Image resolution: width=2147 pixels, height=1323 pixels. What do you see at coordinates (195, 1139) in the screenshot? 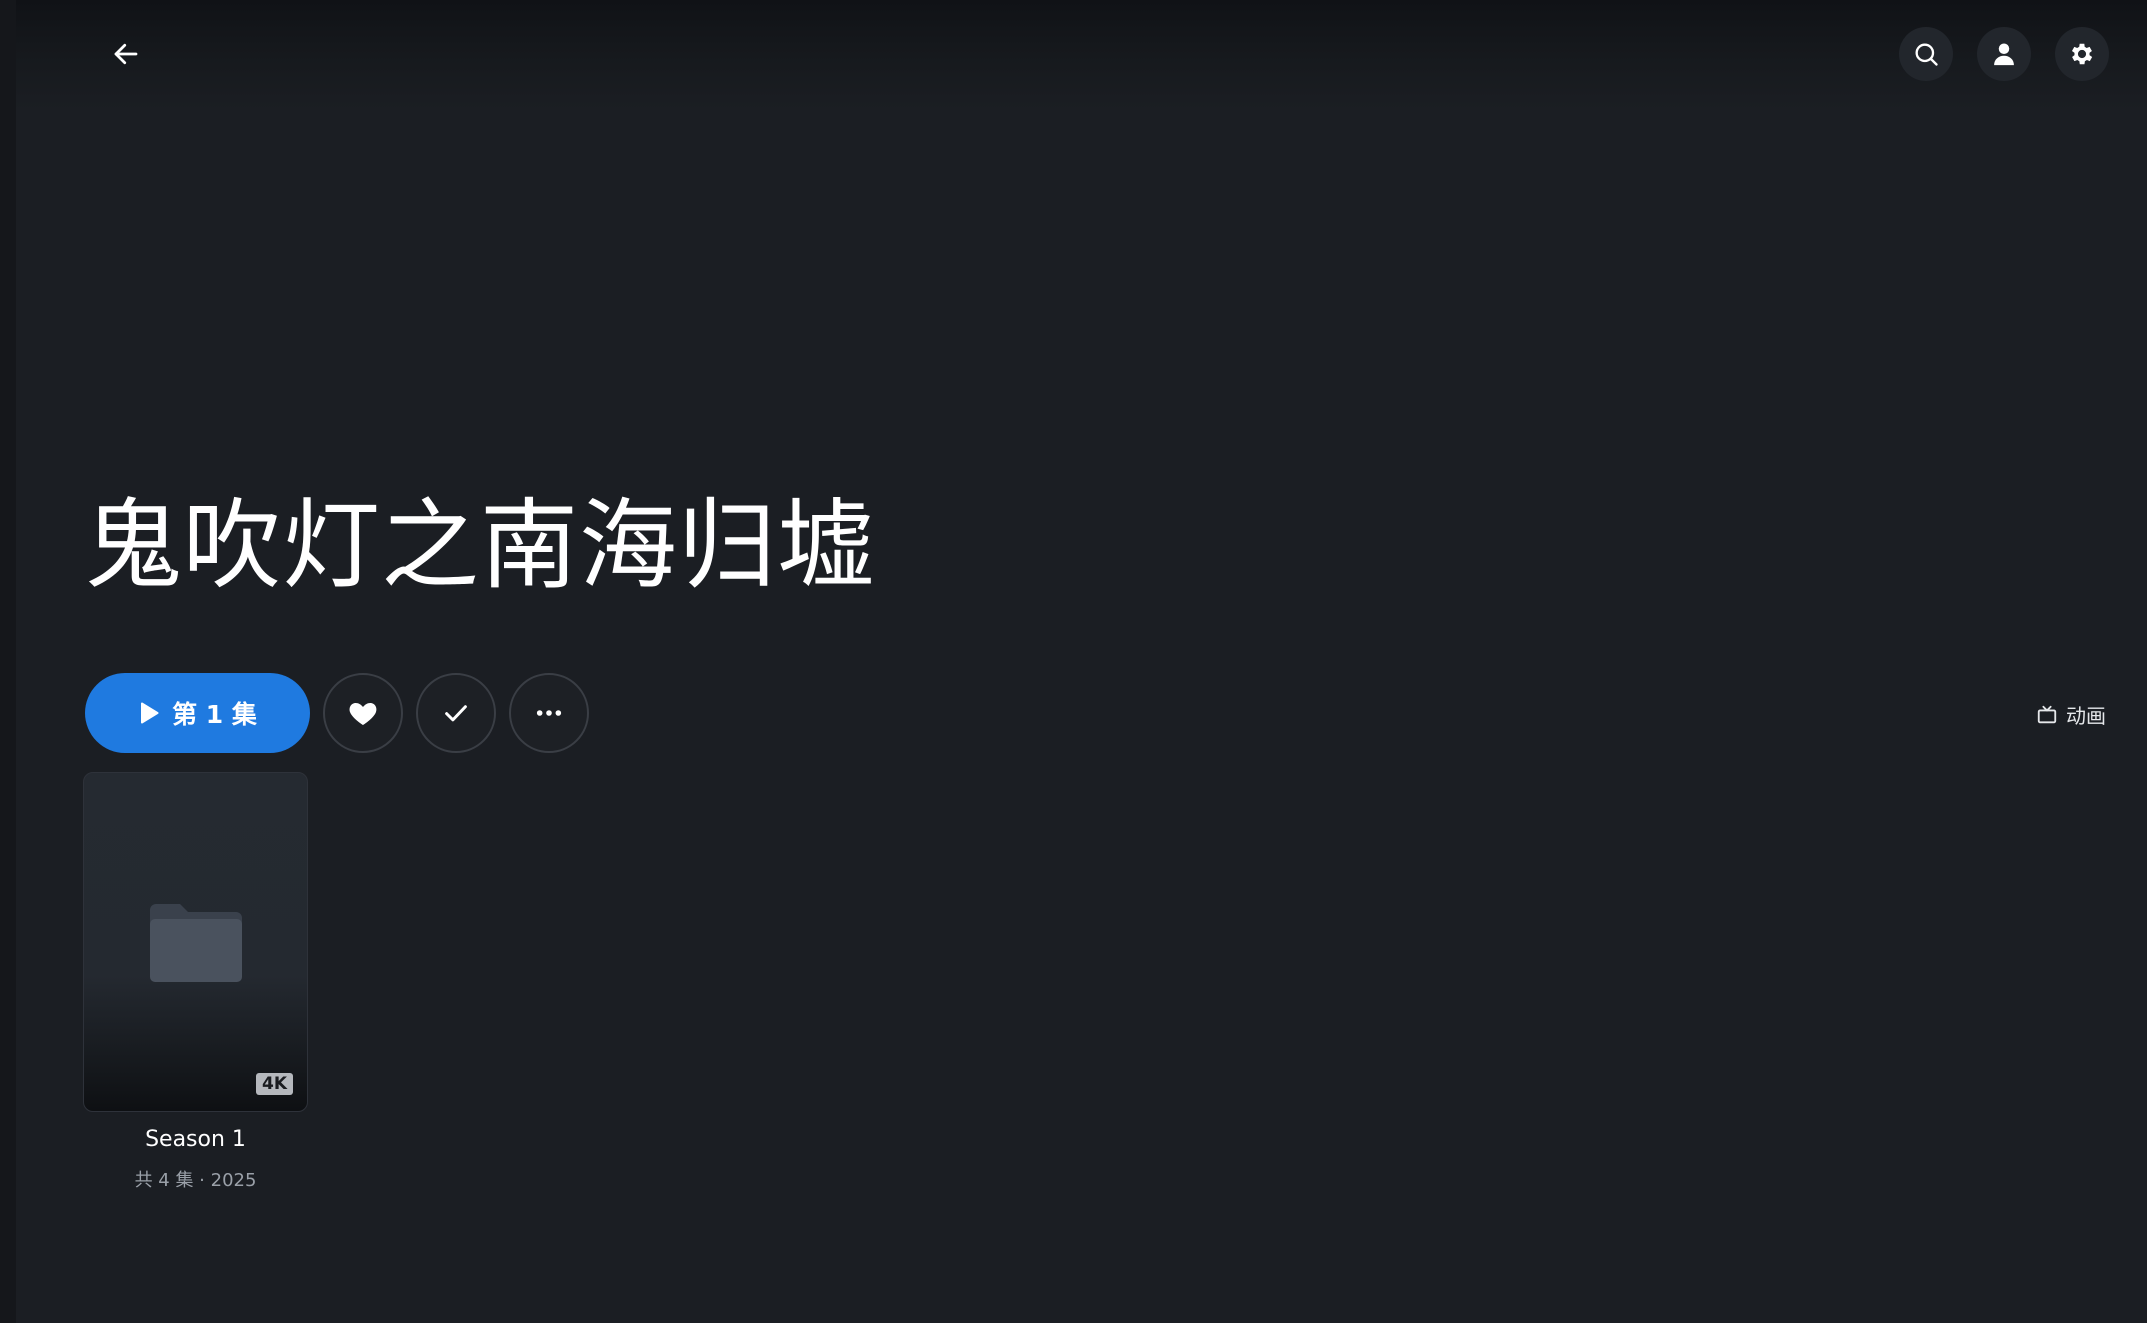
I see `season-name: Season 1` at bounding box center [195, 1139].